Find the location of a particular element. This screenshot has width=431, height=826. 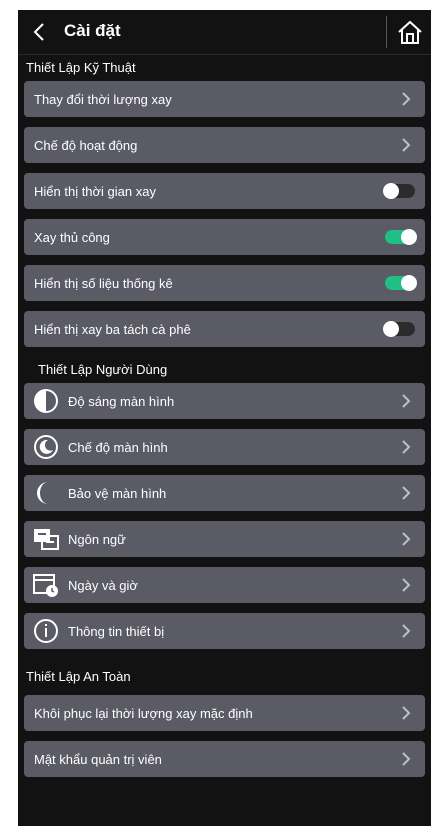

row-admin-password: Mật khẩu quản trị viên is located at coordinates (224, 759).